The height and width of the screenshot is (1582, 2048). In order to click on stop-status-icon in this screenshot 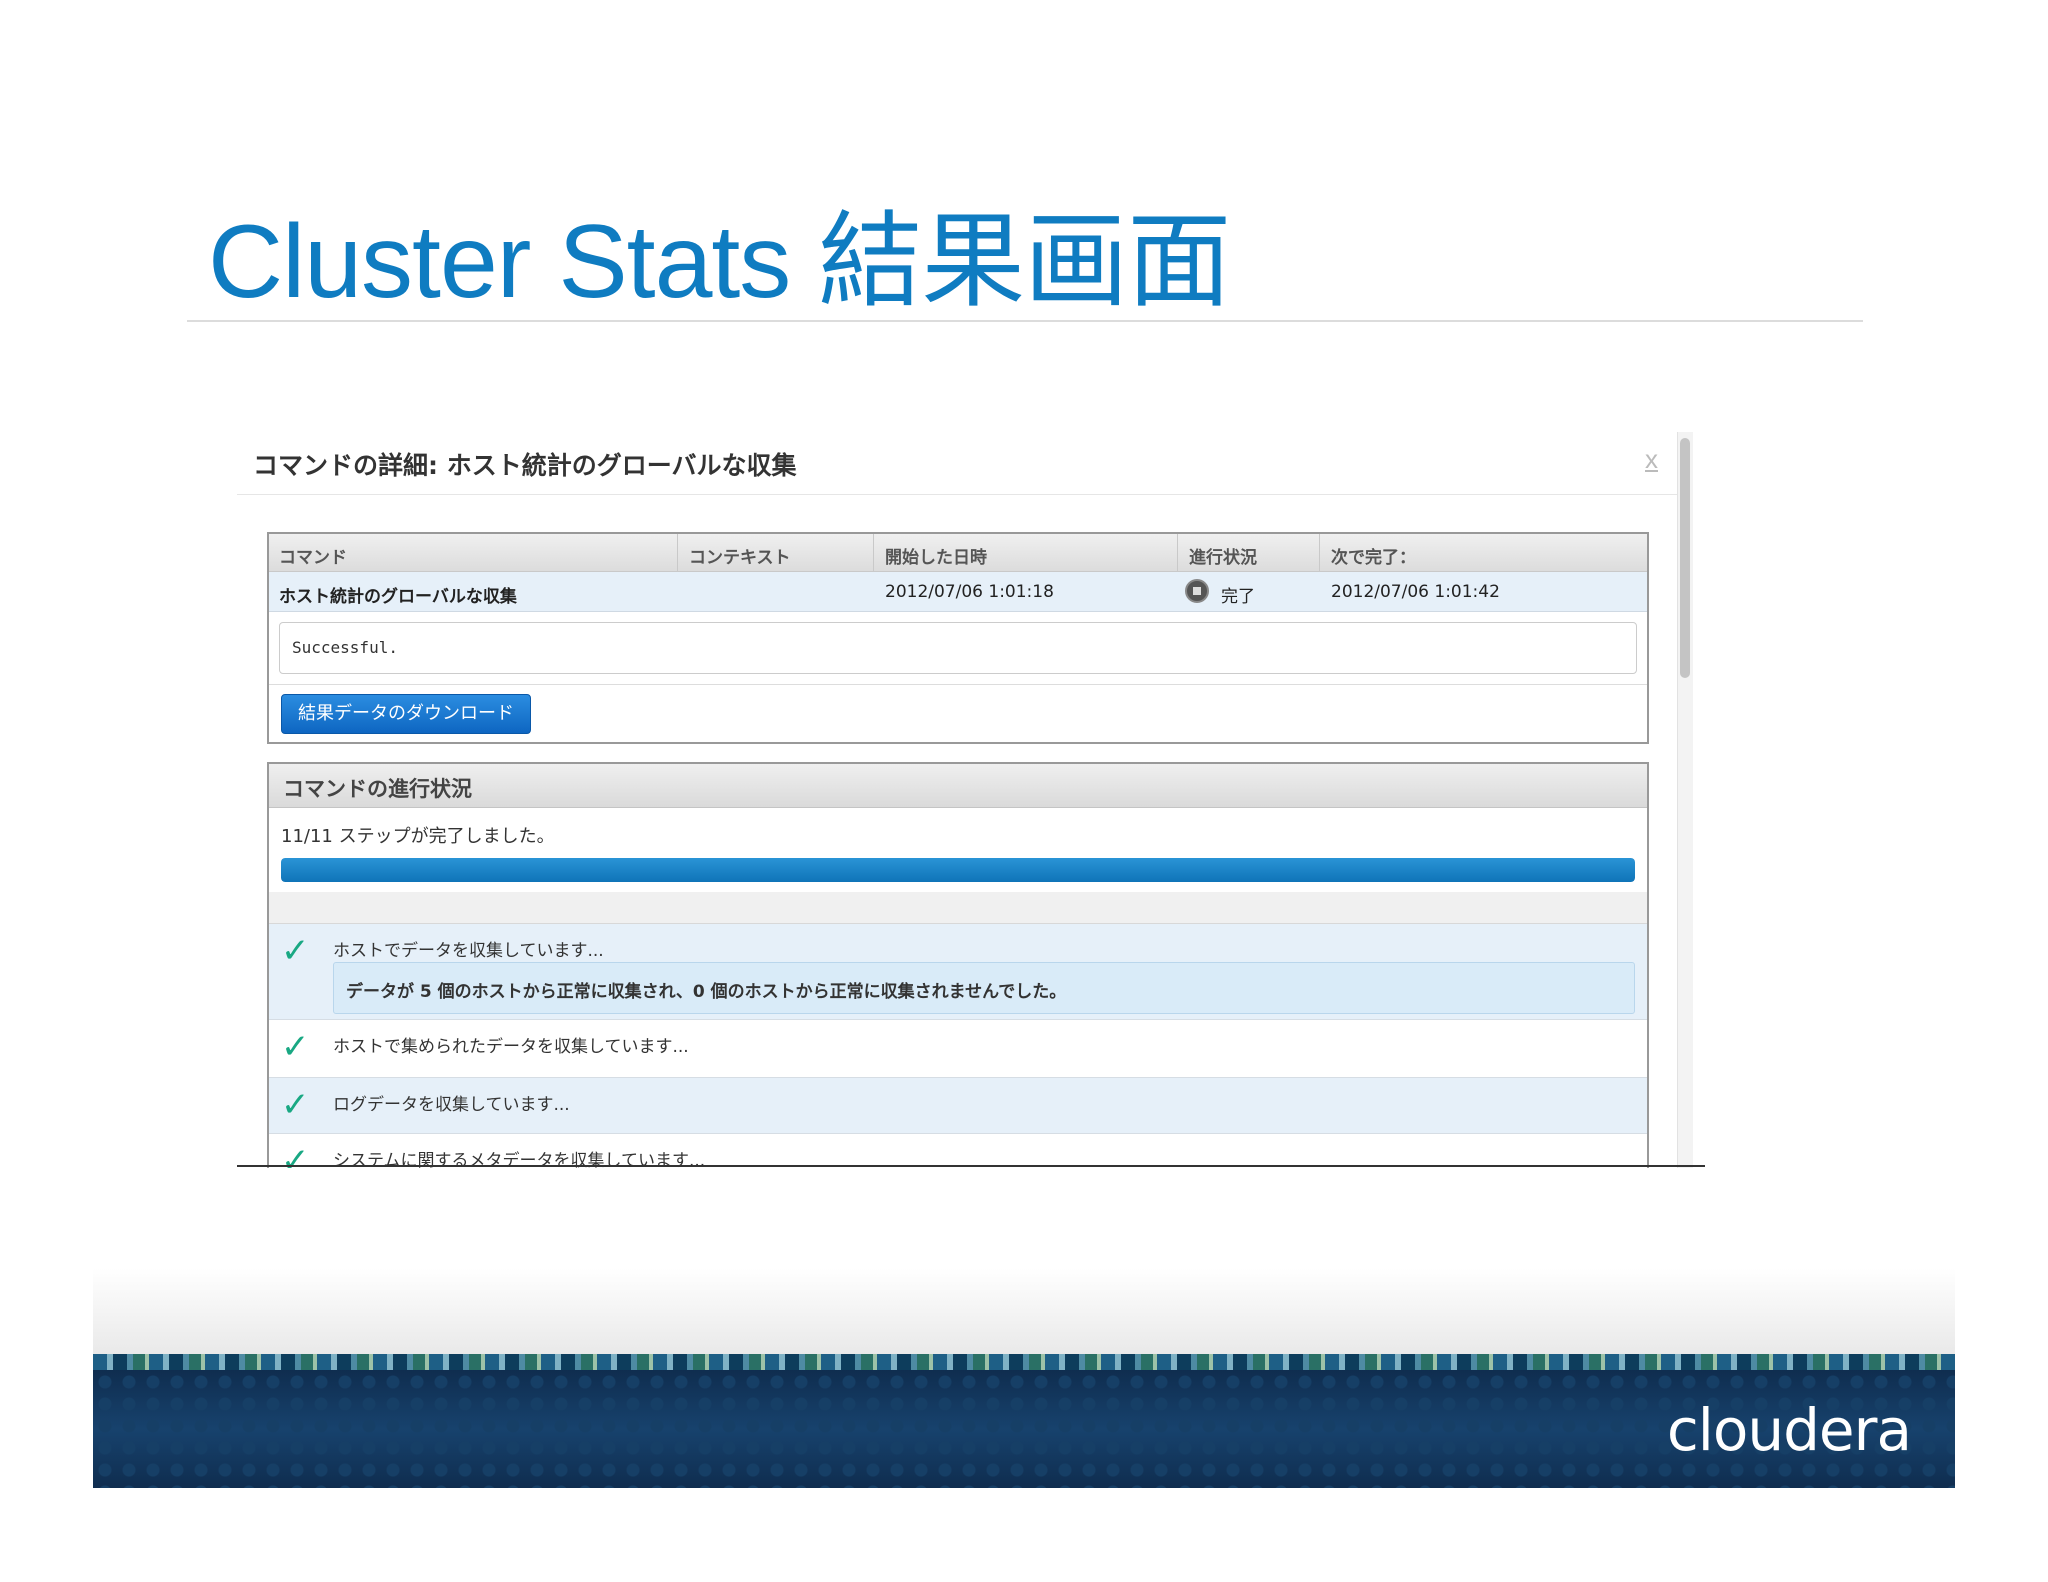, I will do `click(1197, 591)`.